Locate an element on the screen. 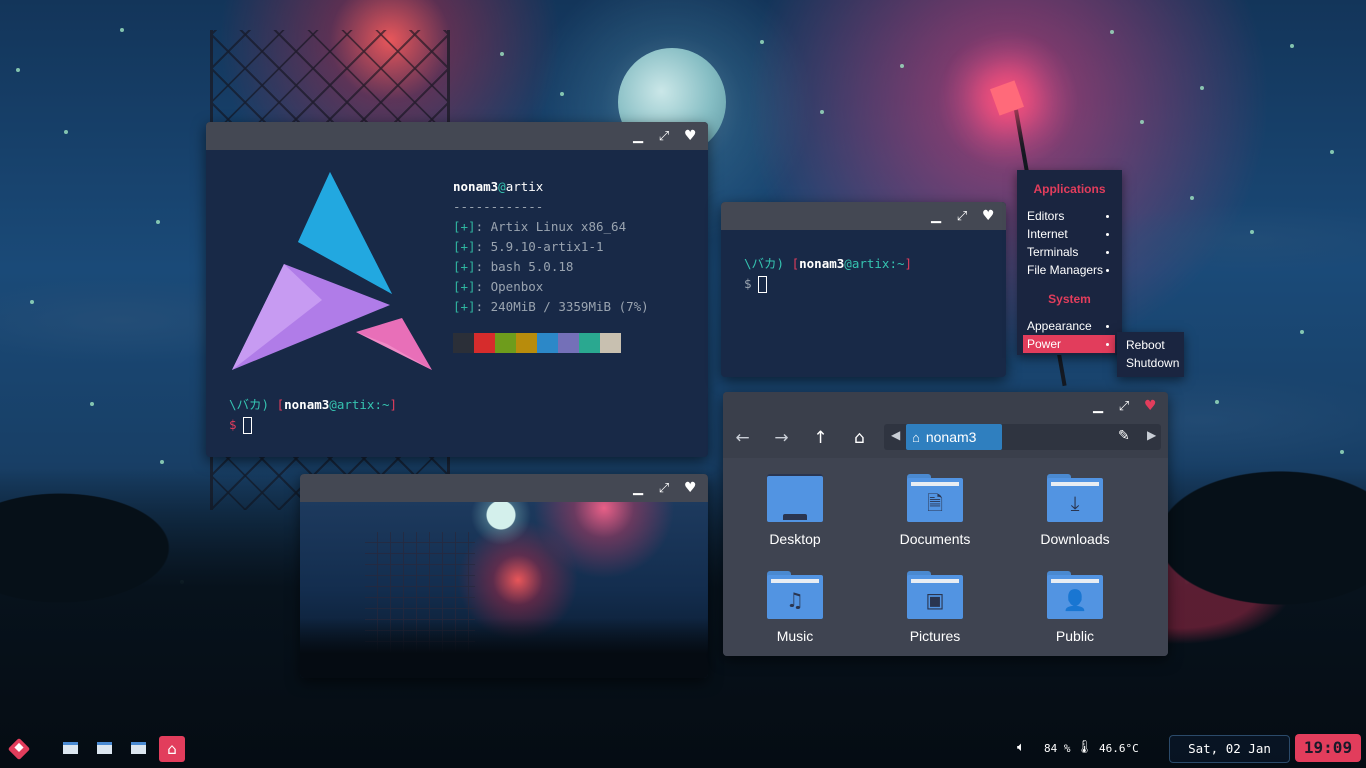 The height and width of the screenshot is (768, 1366). wallpaper-street-lamp is located at coordinates (1007, 98).